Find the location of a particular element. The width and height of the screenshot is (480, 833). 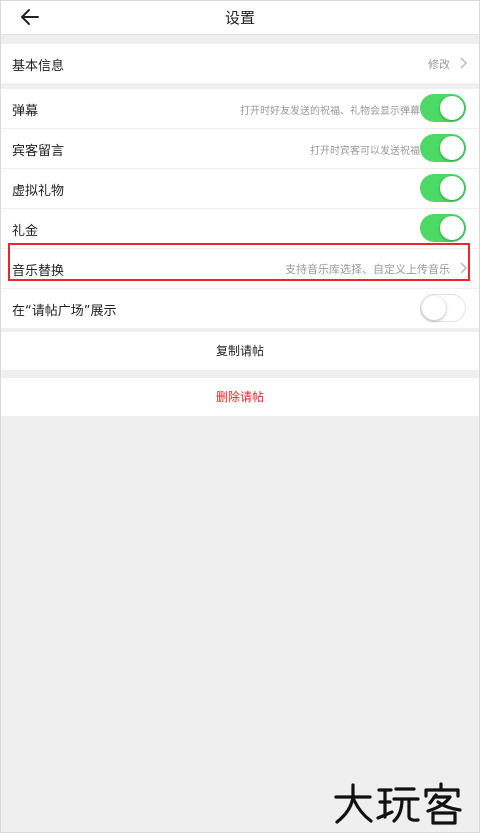

top-bar: 设置 is located at coordinates (240, 17).